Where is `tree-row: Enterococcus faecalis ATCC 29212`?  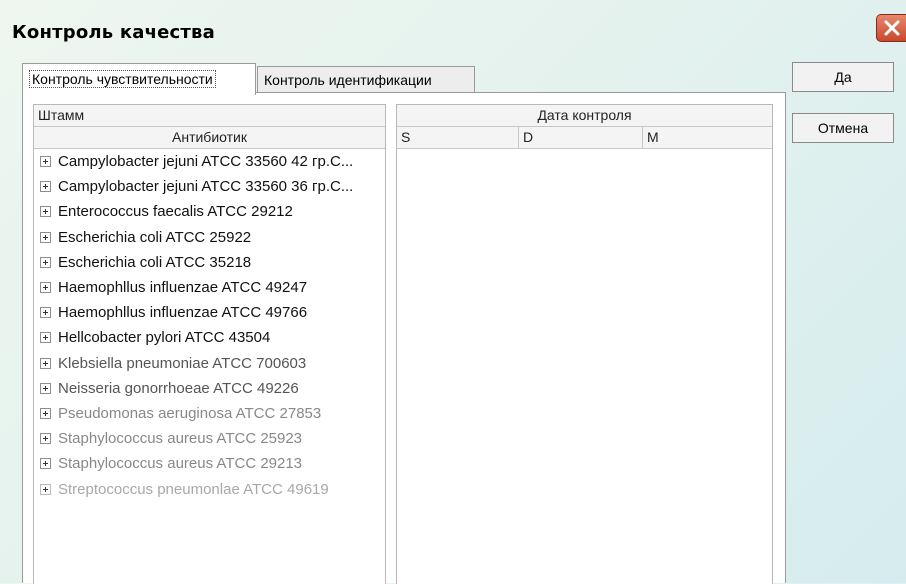 tree-row: Enterococcus faecalis ATCC 29212 is located at coordinates (209, 211).